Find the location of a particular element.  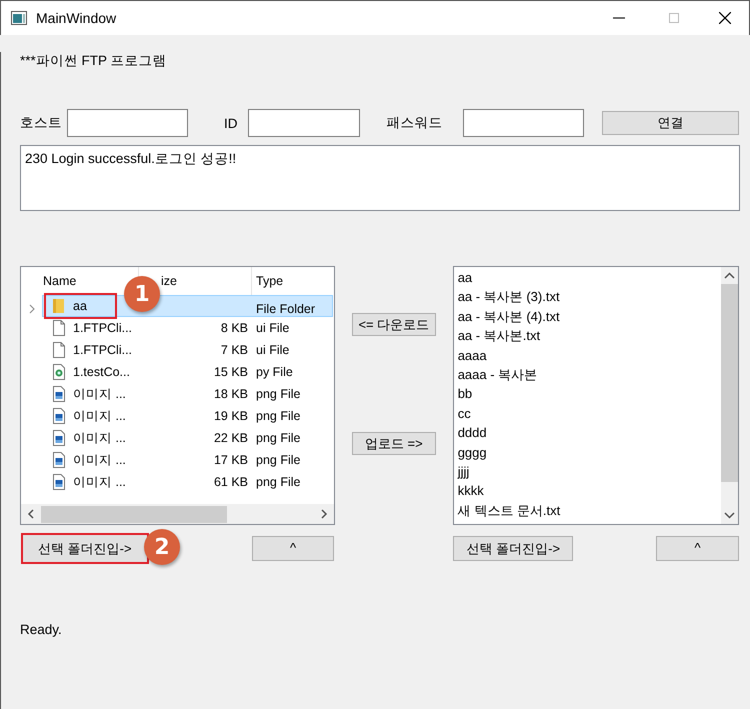

app-icon is located at coordinates (19, 18).